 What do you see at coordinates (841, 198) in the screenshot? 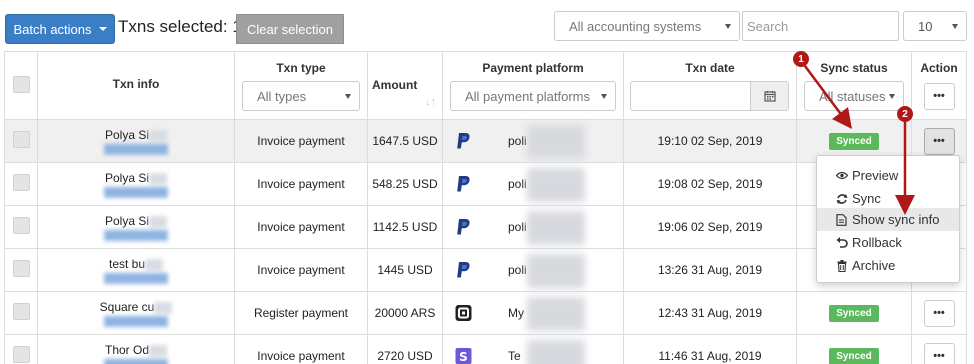
I see `refresh-icon` at bounding box center [841, 198].